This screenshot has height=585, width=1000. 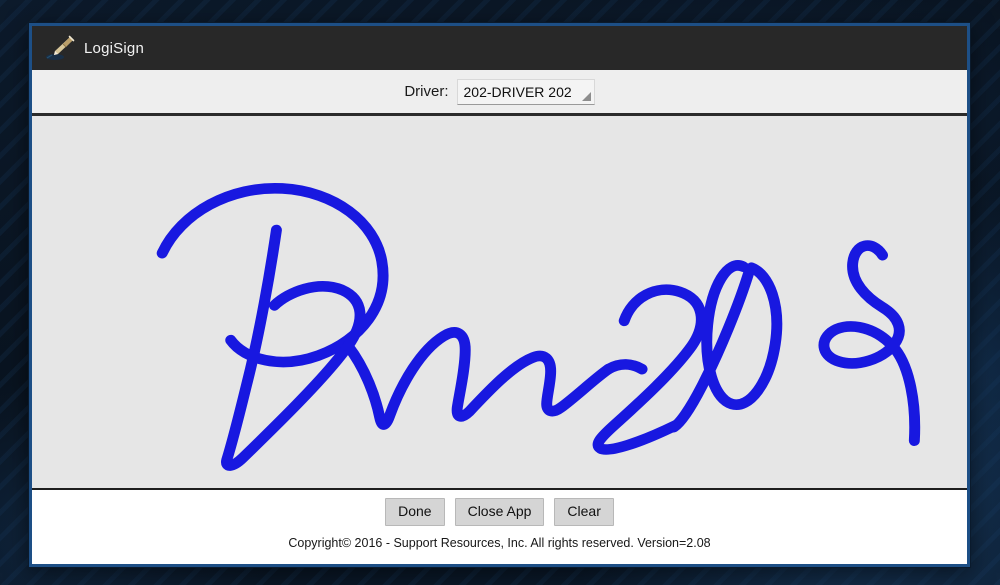 What do you see at coordinates (415, 512) in the screenshot?
I see `done-button: Done` at bounding box center [415, 512].